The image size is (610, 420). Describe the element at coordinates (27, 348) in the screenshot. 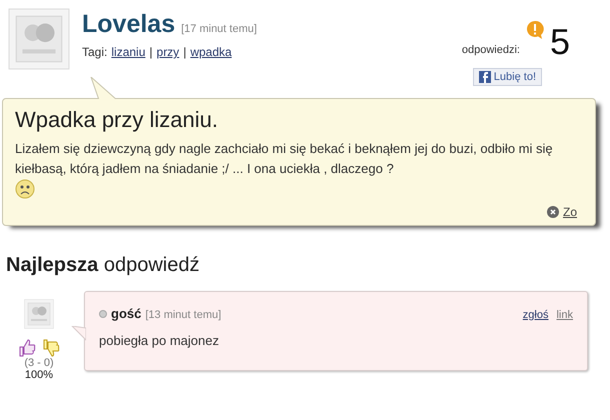

I see `thumbs-up-icon` at that location.